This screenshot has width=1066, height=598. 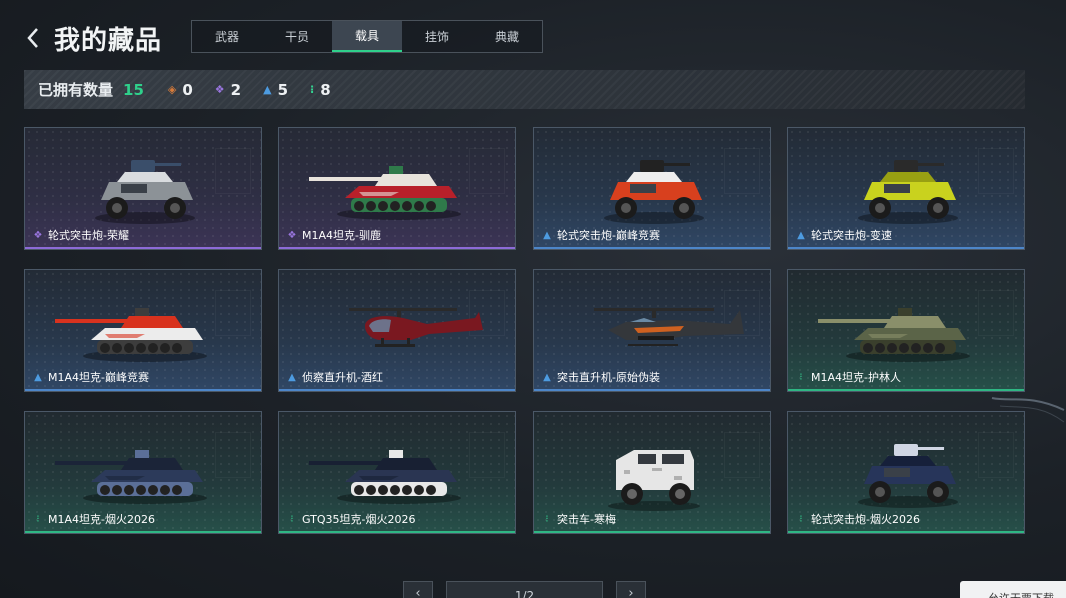 I want to click on vehicle-name-row: ⁝ 轮式突击炮-烟火2026, so click(x=858, y=519).